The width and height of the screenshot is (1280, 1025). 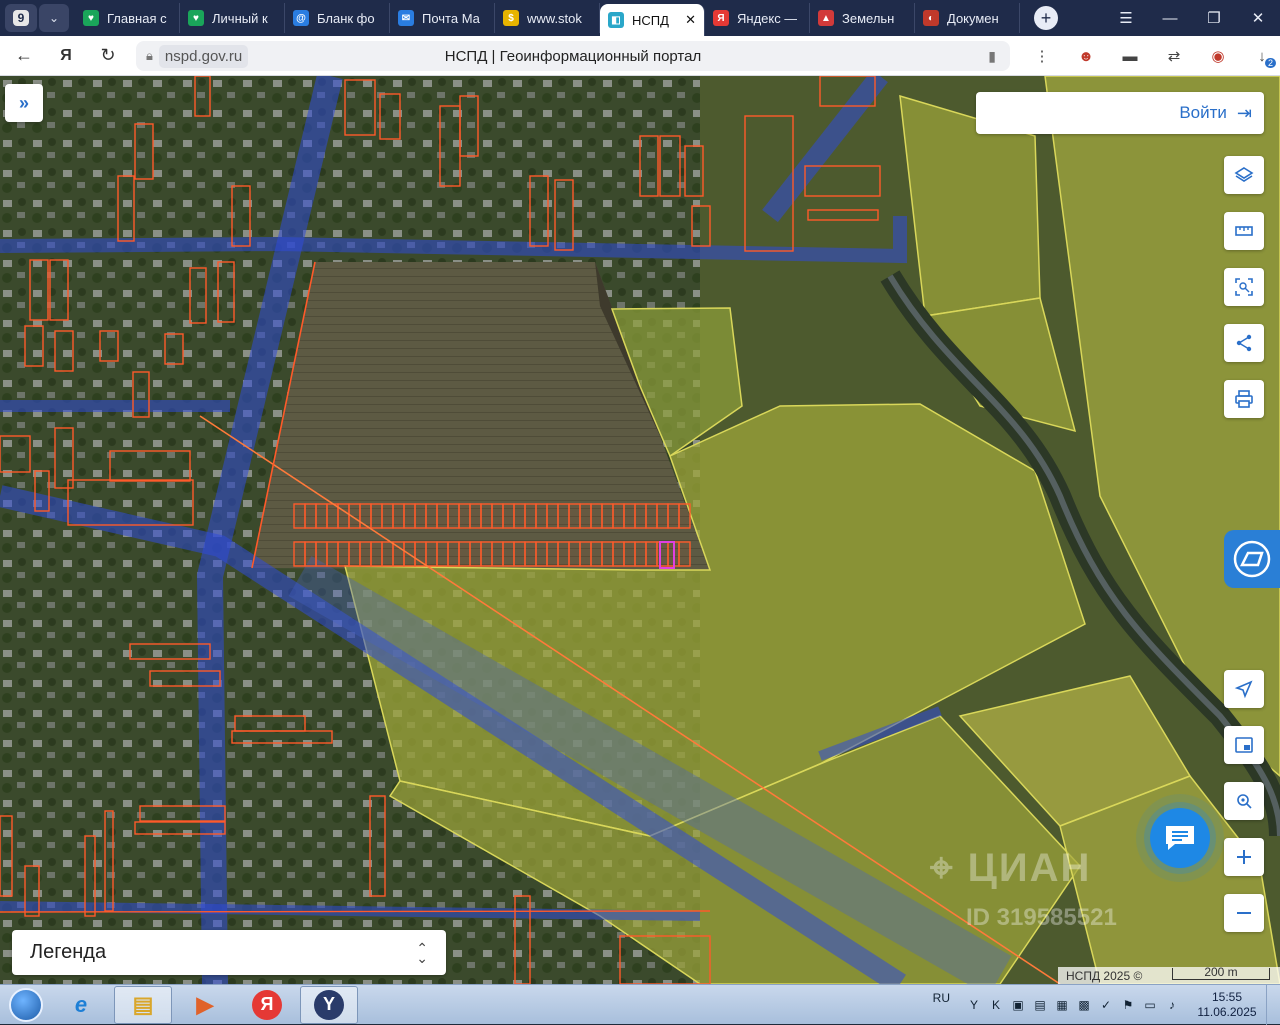 What do you see at coordinates (996, 1005) in the screenshot?
I see `tray-app-icon: K` at bounding box center [996, 1005].